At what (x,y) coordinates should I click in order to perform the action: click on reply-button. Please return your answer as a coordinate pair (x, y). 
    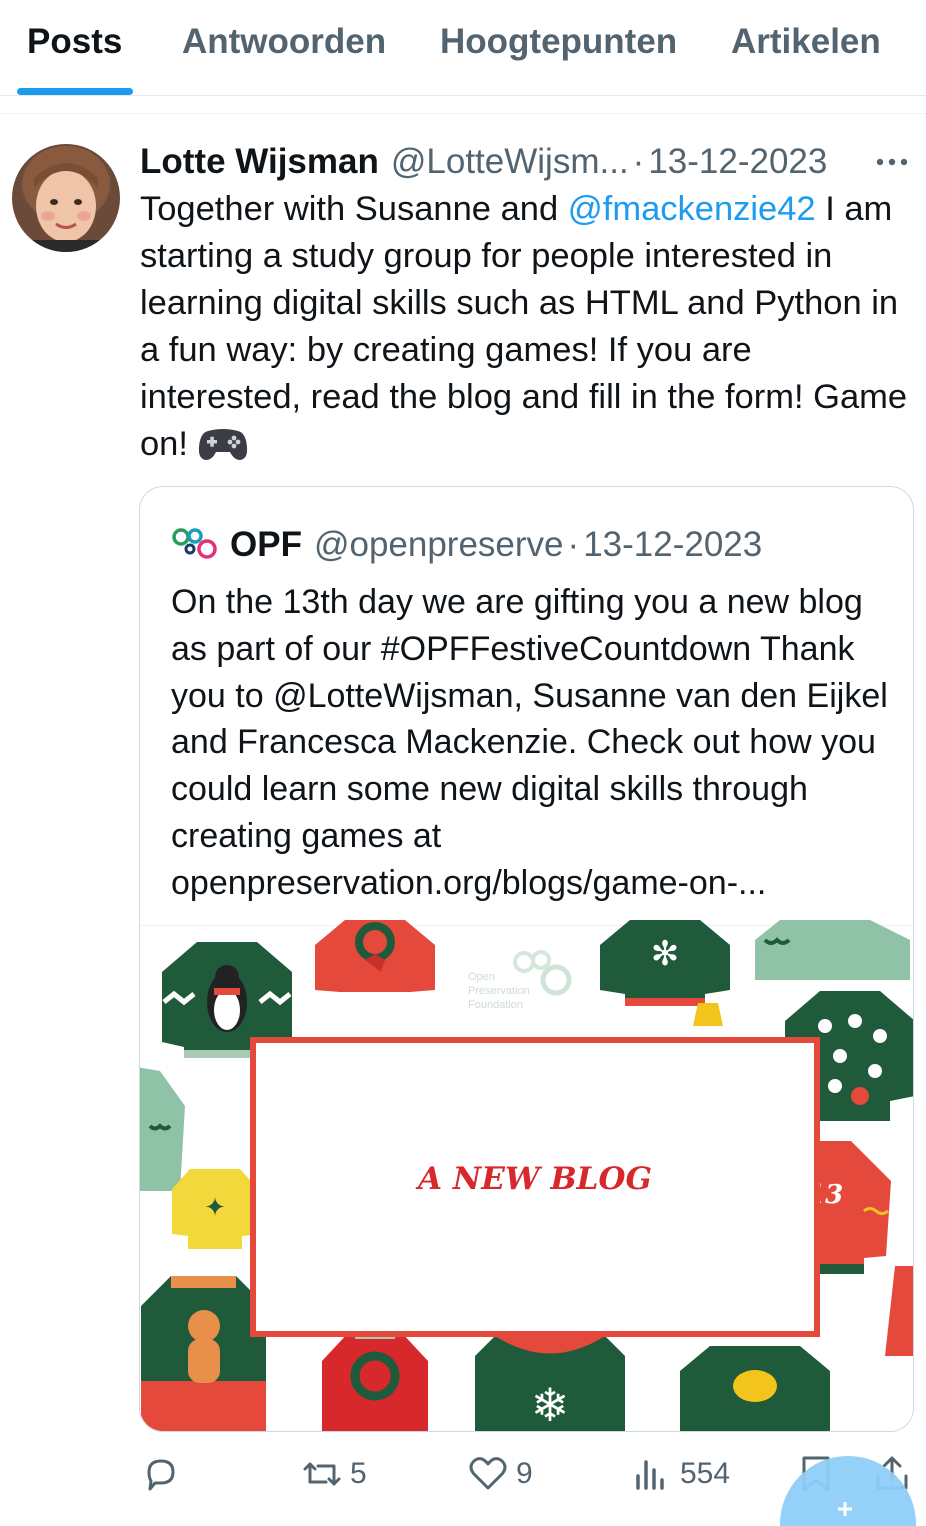
    Looking at the image, I should click on (165, 1474).